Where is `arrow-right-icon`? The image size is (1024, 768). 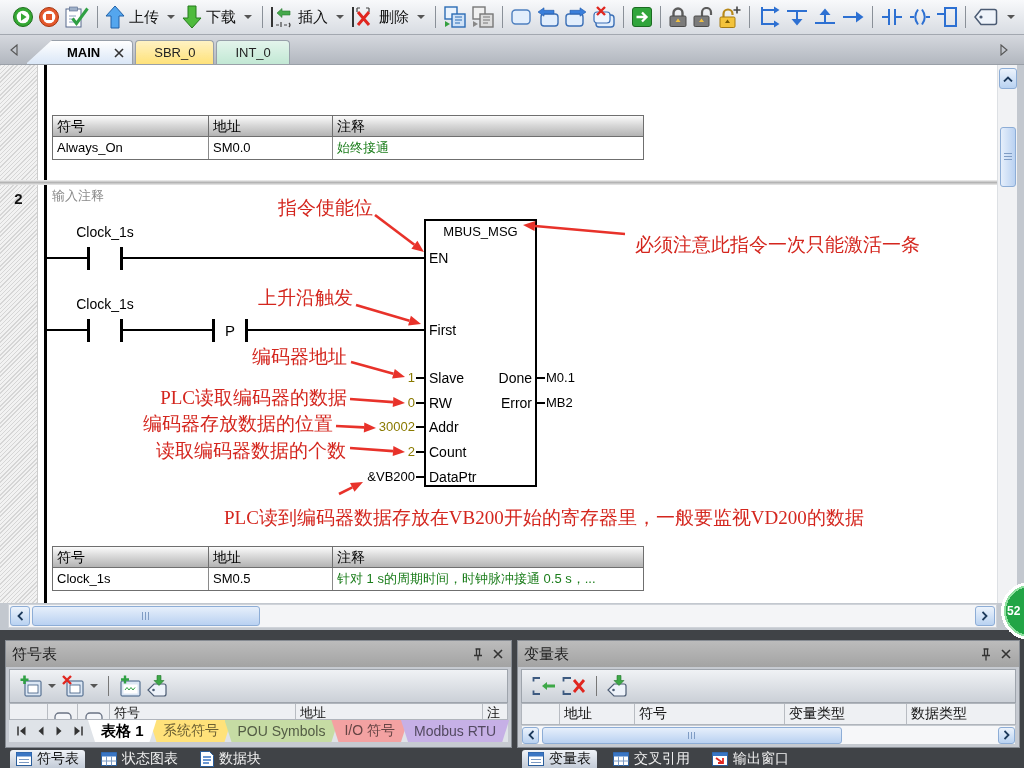
arrow-right-icon is located at coordinates (853, 17).